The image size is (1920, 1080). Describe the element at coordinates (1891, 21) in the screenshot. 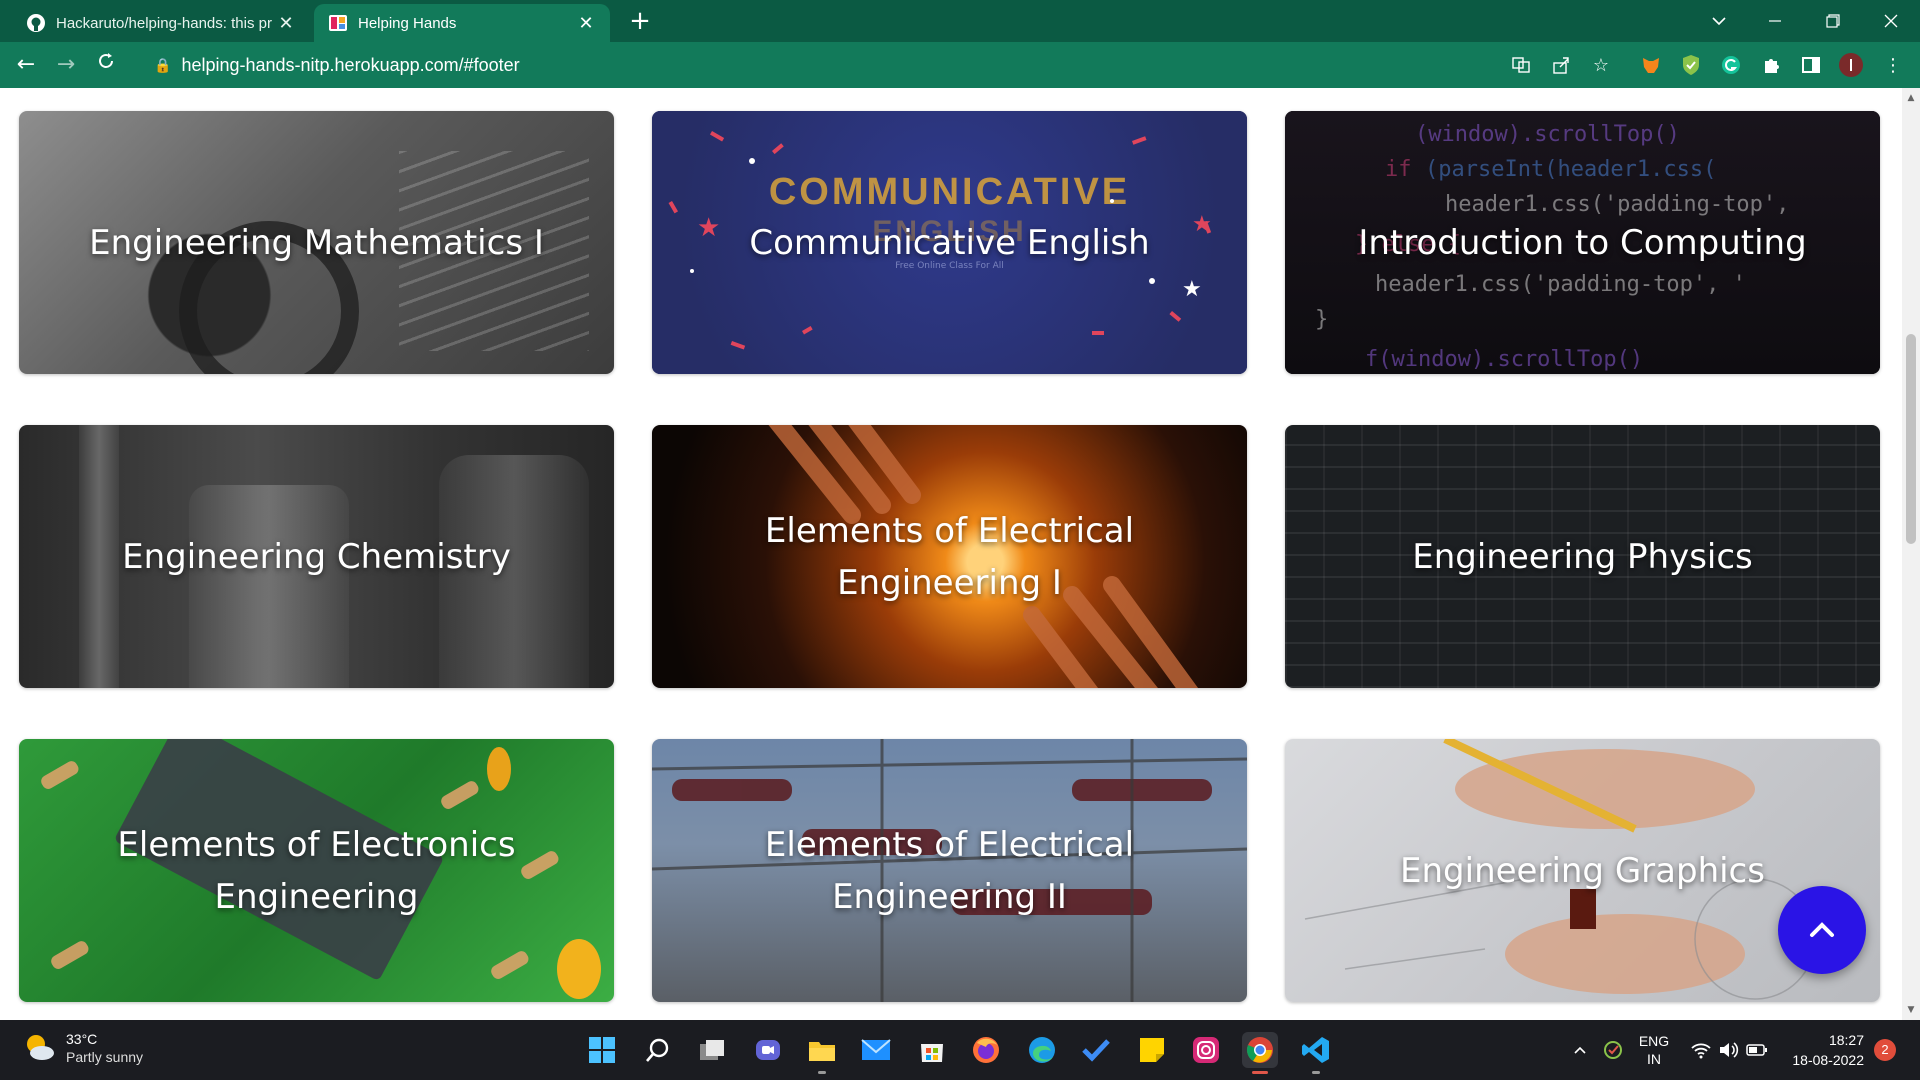

I see `close-window-icon` at that location.